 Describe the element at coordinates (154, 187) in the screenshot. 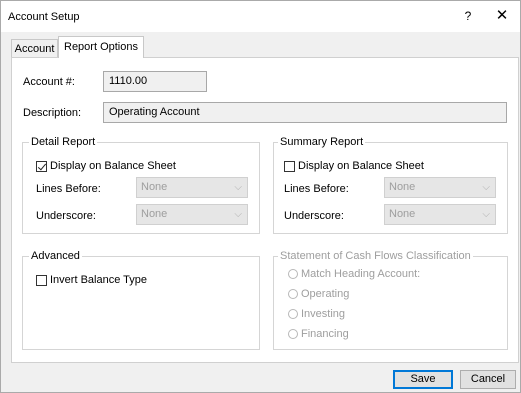

I see `detail-lines-before-value: None` at that location.